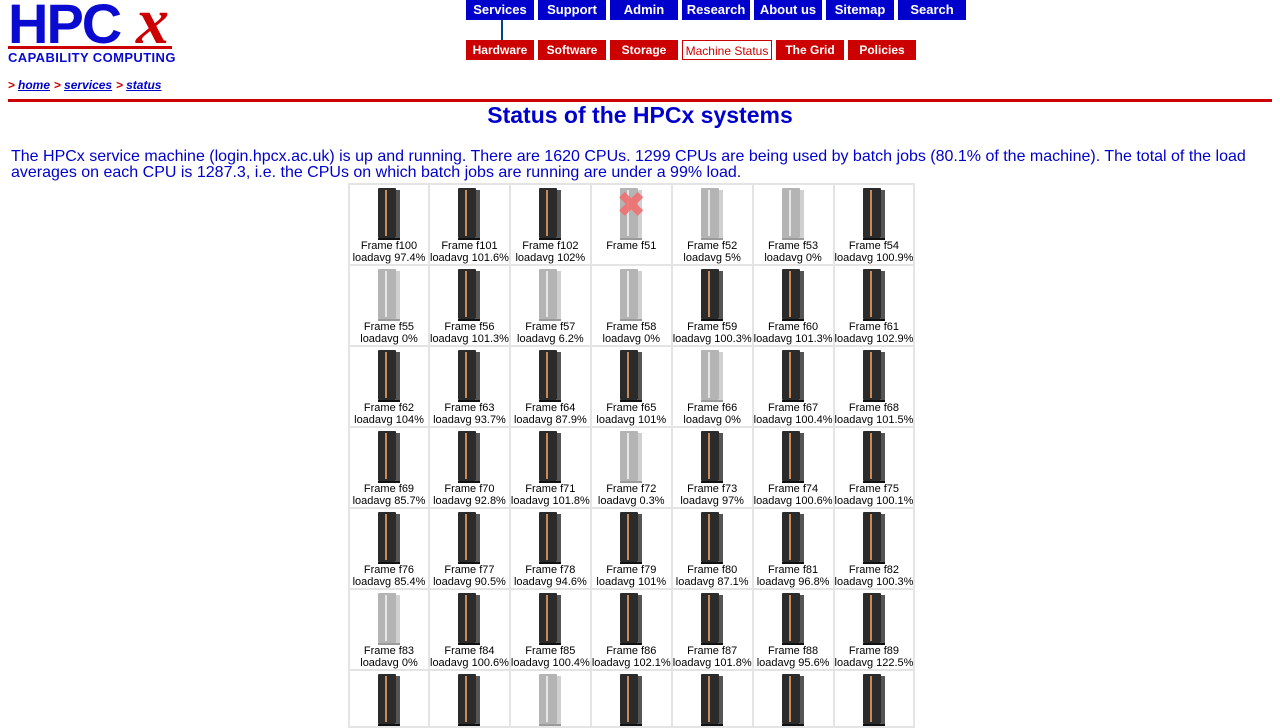 This screenshot has width=1280, height=728. I want to click on frame-name: Frame f67, so click(793, 408).